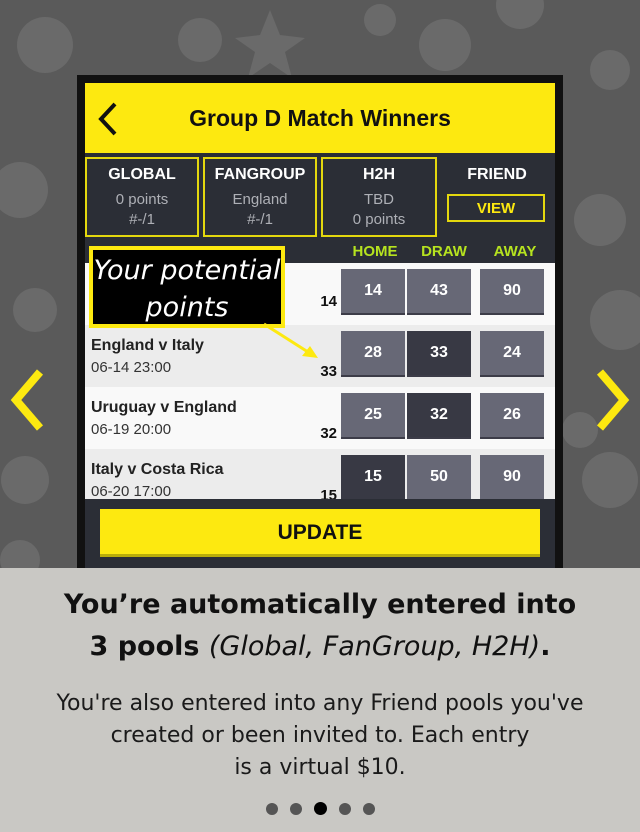 This screenshot has width=640, height=832. I want to click on callout-arrow-icon, so click(290, 340).